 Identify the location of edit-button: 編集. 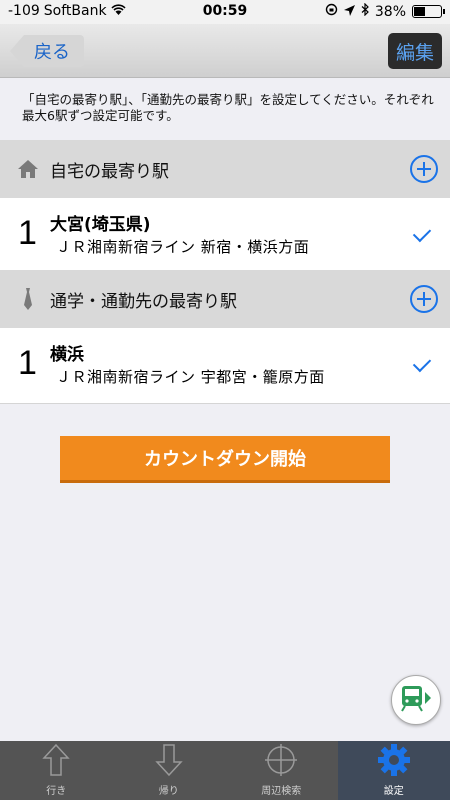
(415, 51).